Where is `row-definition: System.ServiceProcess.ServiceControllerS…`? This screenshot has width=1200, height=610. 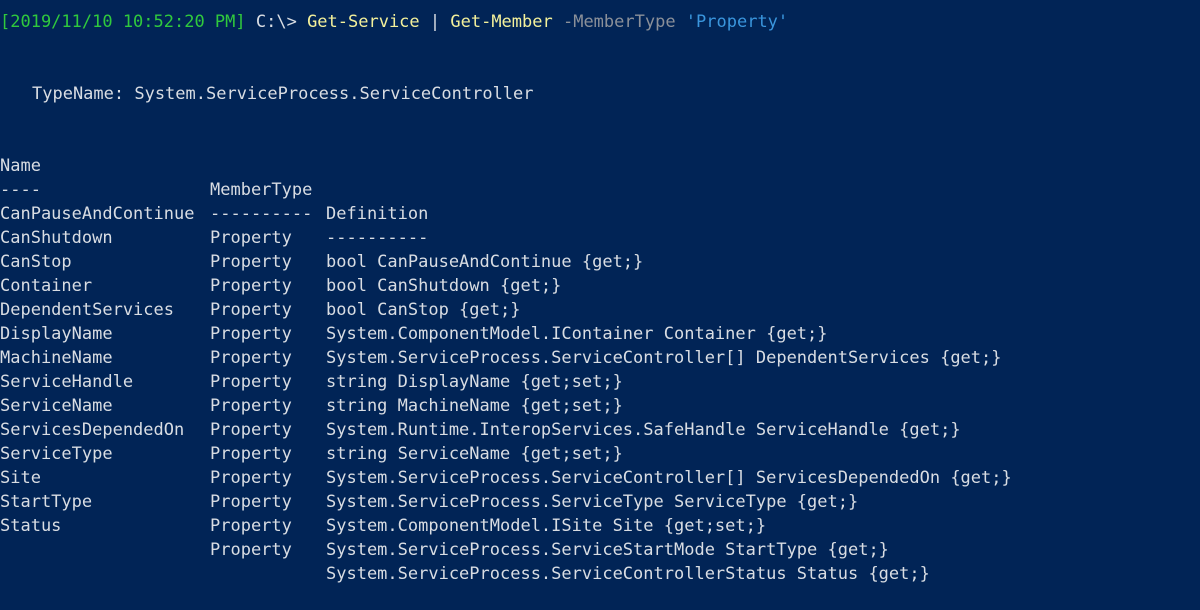 row-definition: System.ServiceProcess.ServiceControllerS… is located at coordinates (628, 574).